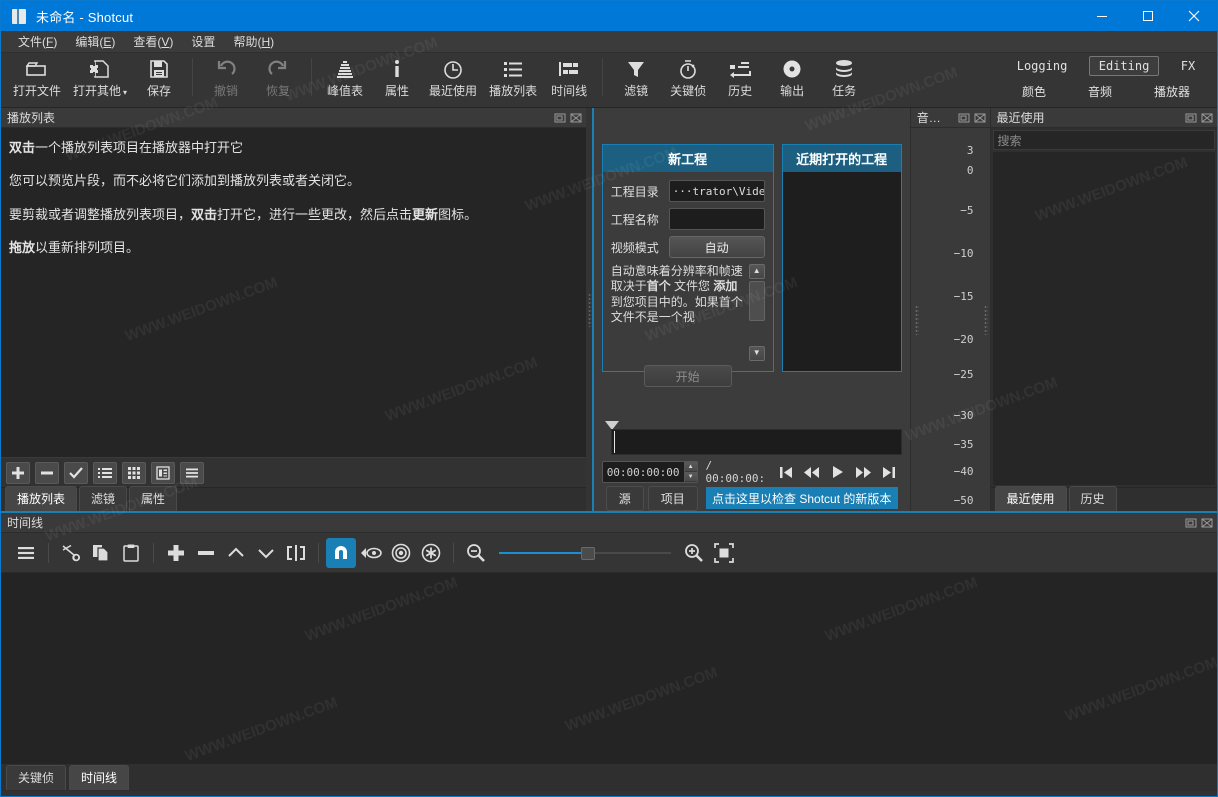  What do you see at coordinates (206, 553) in the screenshot?
I see `timeline-ripple-delete-button` at bounding box center [206, 553].